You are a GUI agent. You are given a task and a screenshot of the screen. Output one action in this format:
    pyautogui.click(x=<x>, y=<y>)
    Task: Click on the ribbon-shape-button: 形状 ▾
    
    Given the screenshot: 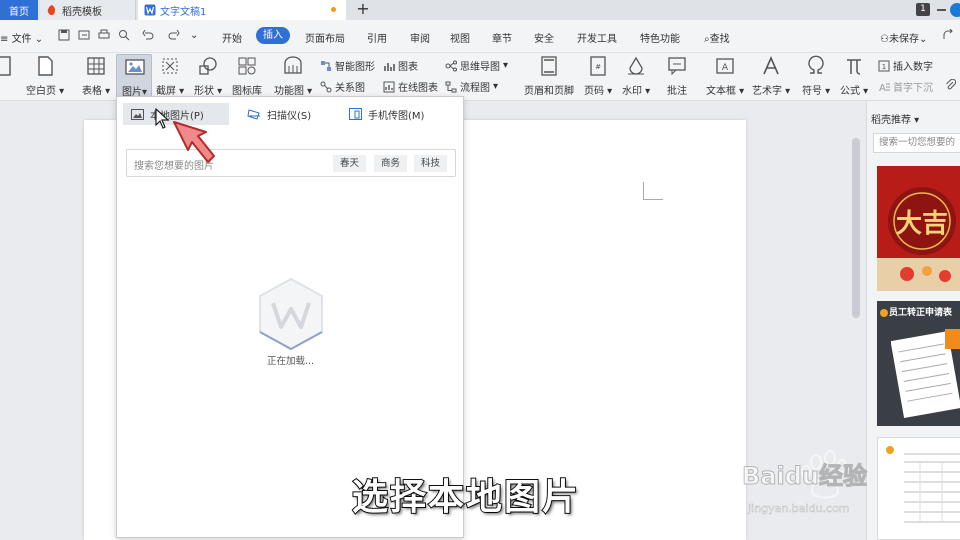 What is the action you would take?
    pyautogui.click(x=208, y=76)
    